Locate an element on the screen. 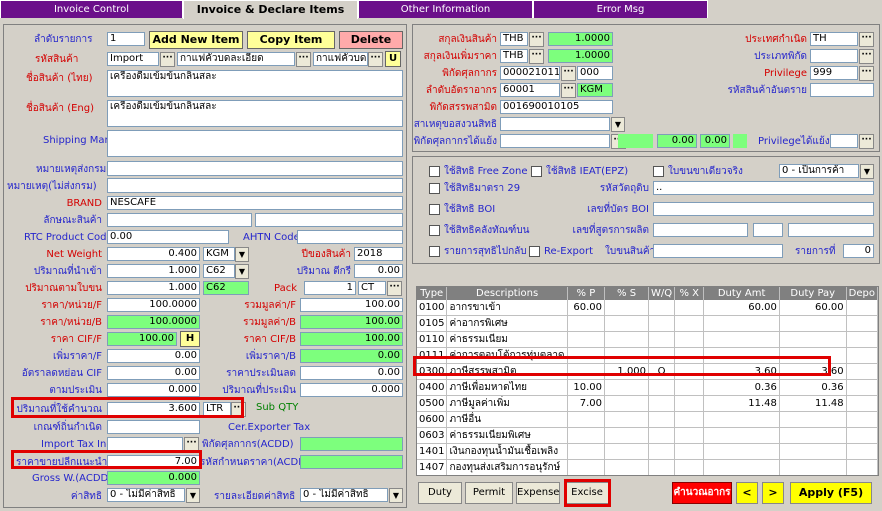 The height and width of the screenshot is (511, 882). name-th-field: เครื่องดื่มเข้มข้นกลิ่นสละ is located at coordinates (255, 83).